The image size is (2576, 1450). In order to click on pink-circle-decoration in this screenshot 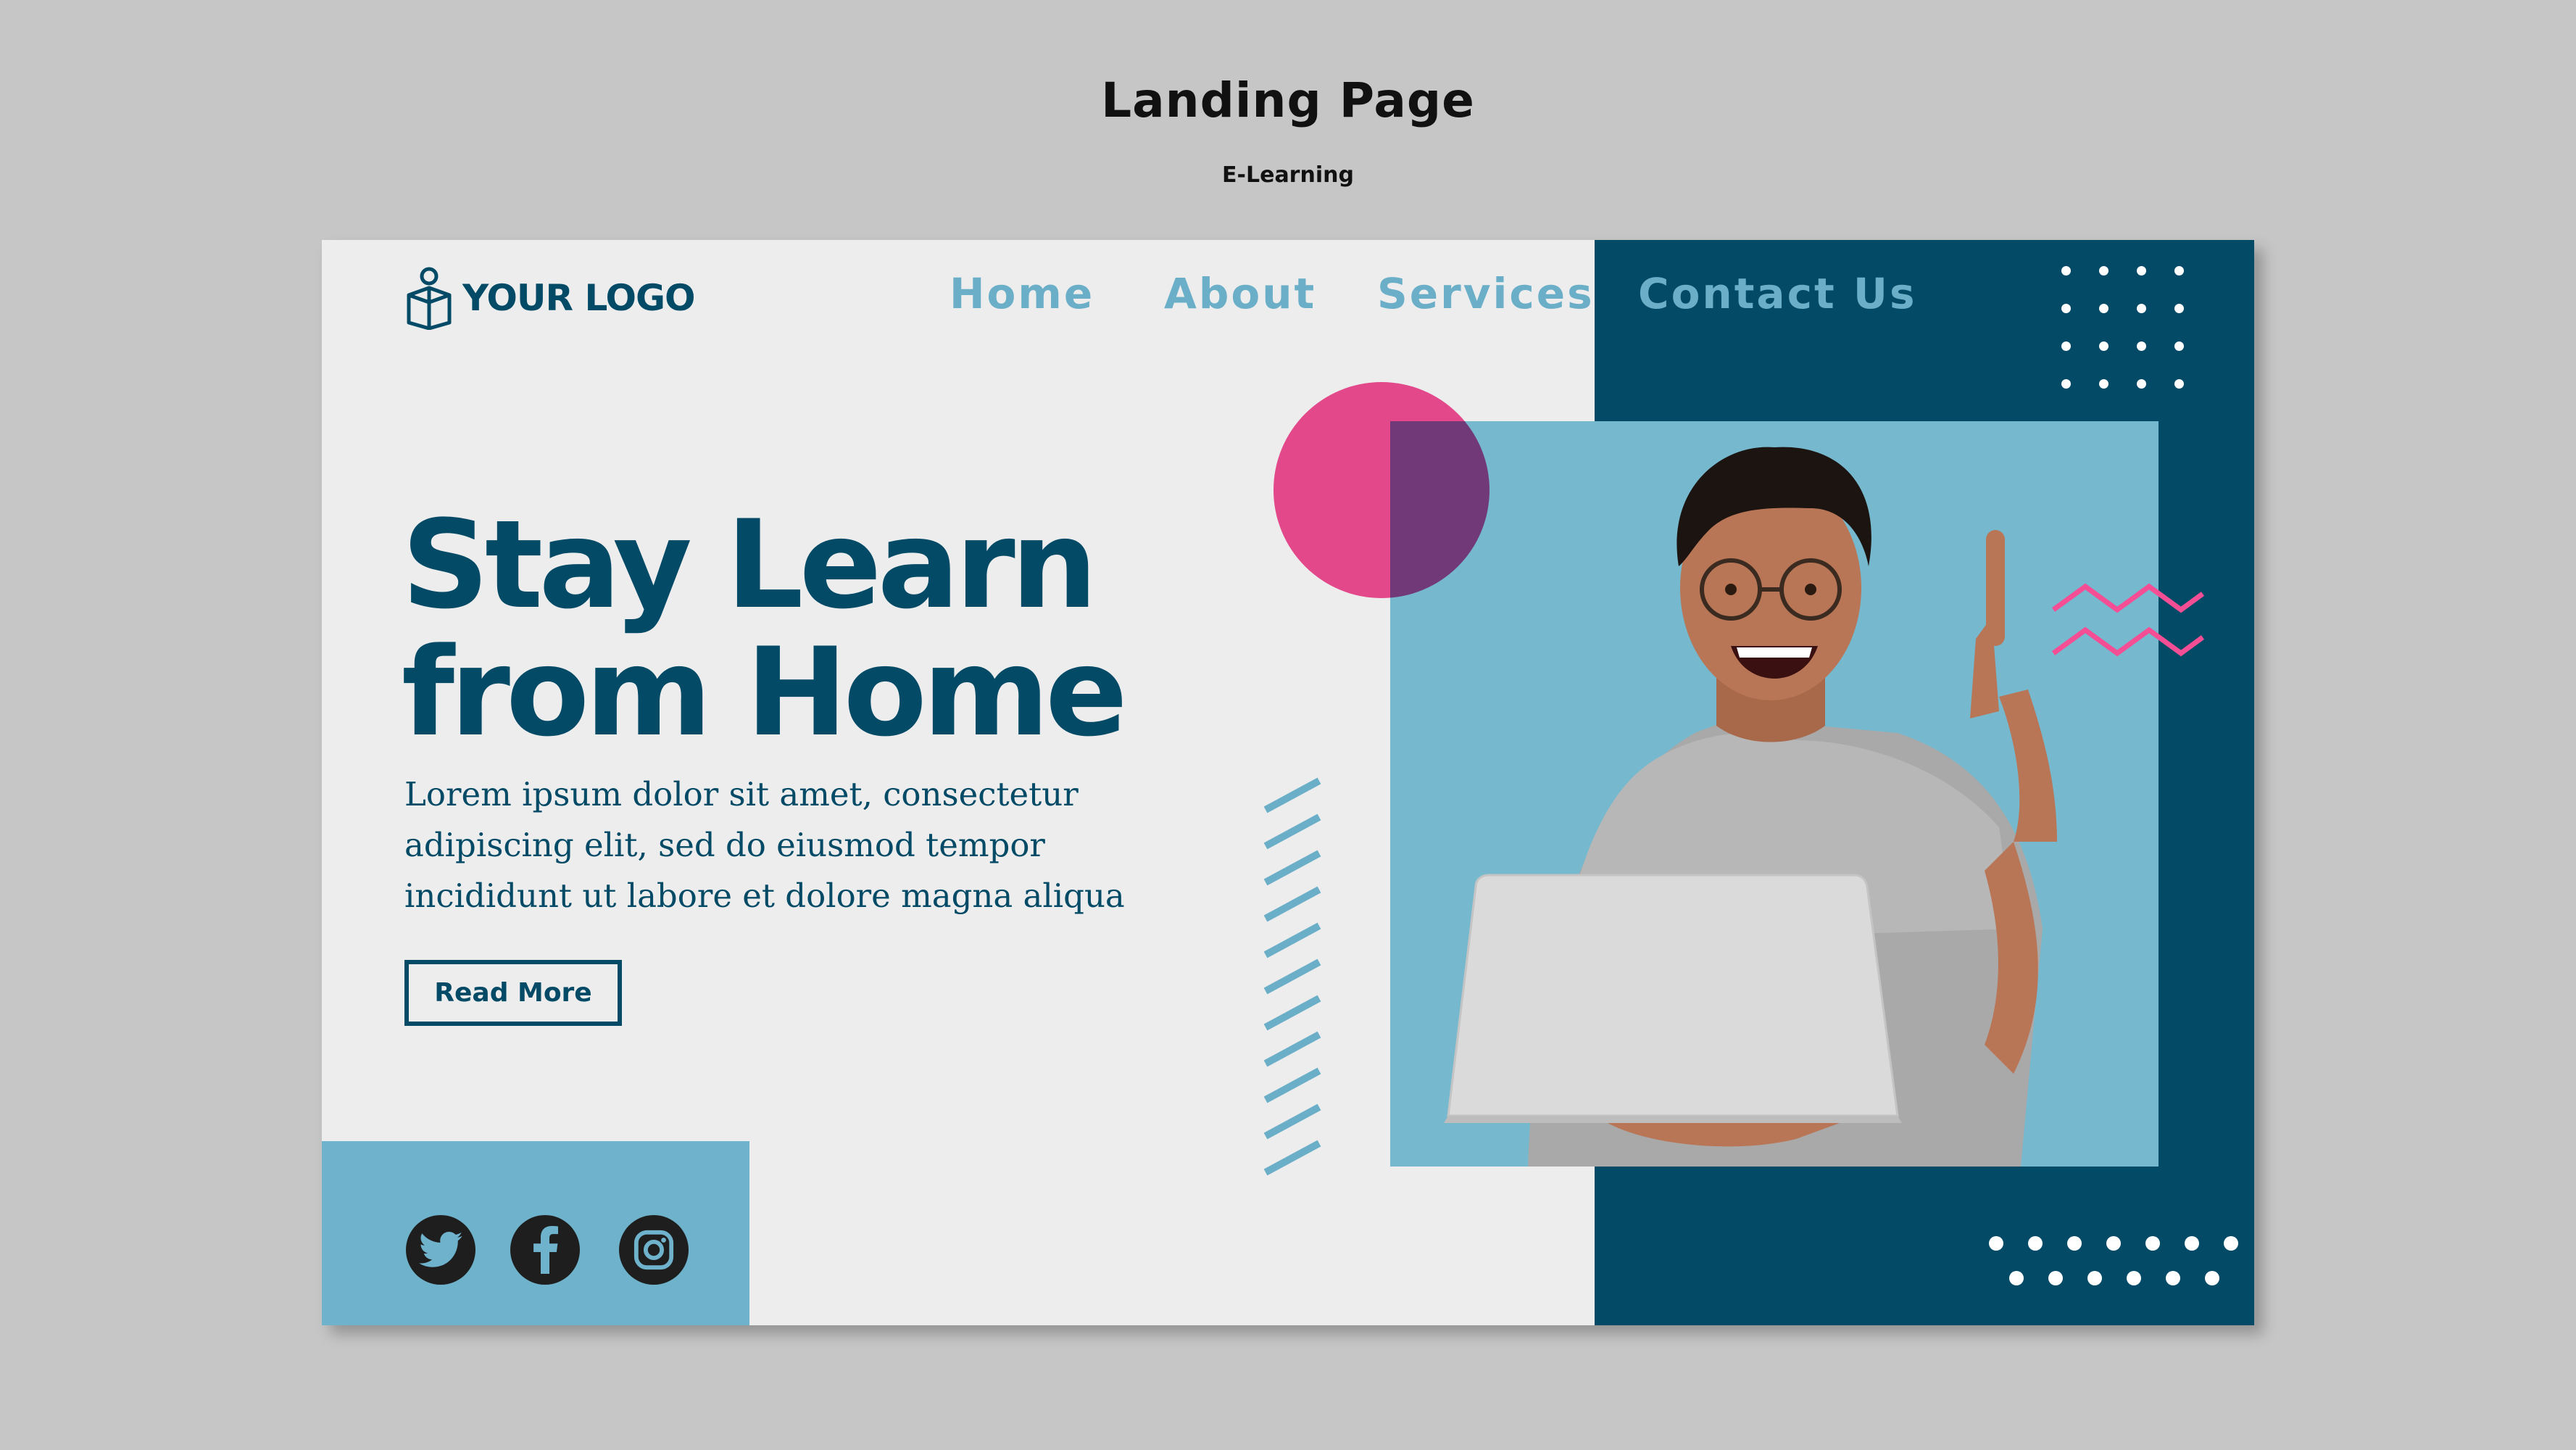, I will do `click(1381, 490)`.